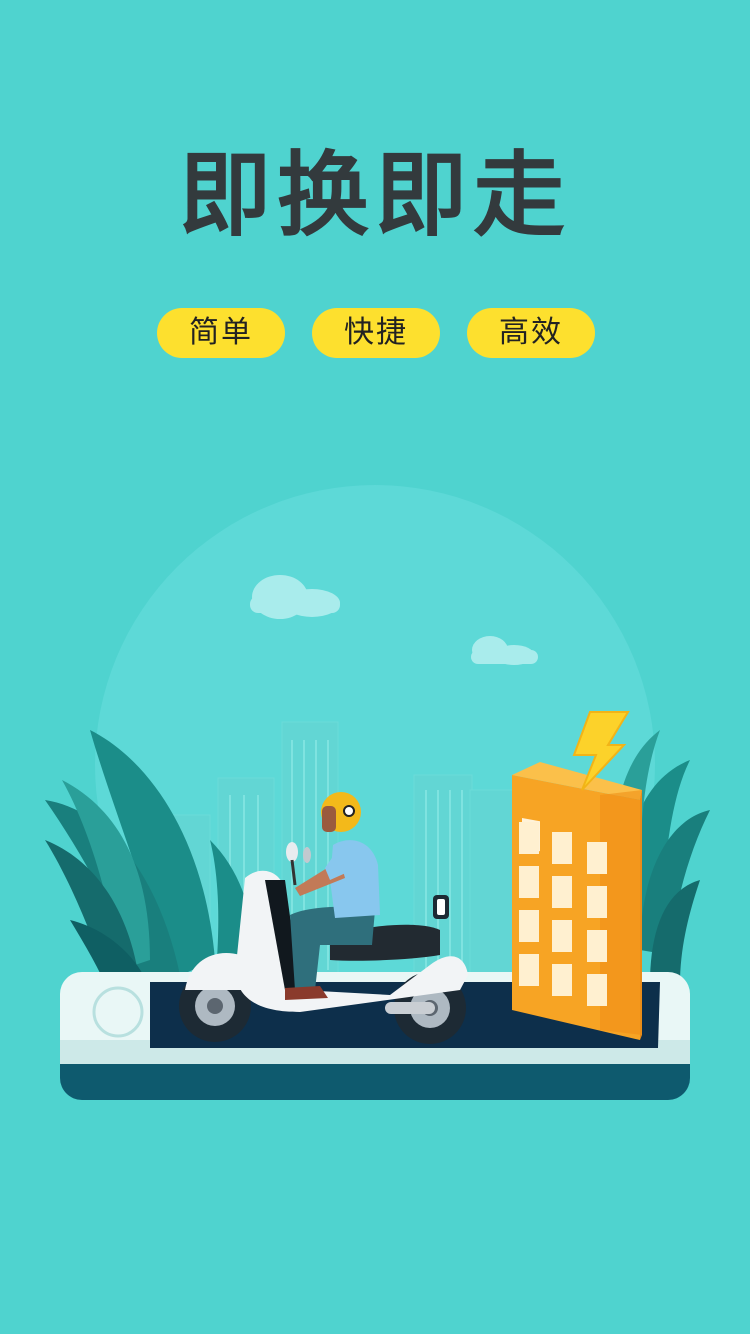  I want to click on tag-efficient: 高效, so click(531, 333).